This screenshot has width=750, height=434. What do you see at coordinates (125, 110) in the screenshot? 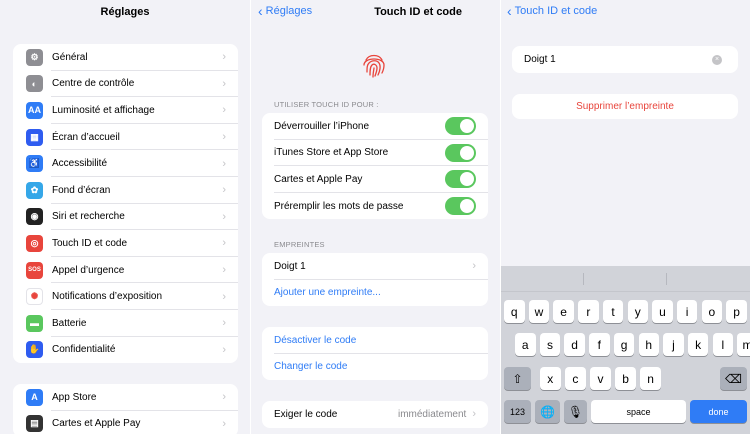
I see `settings-row: AA Luminosité et affichage ›` at bounding box center [125, 110].